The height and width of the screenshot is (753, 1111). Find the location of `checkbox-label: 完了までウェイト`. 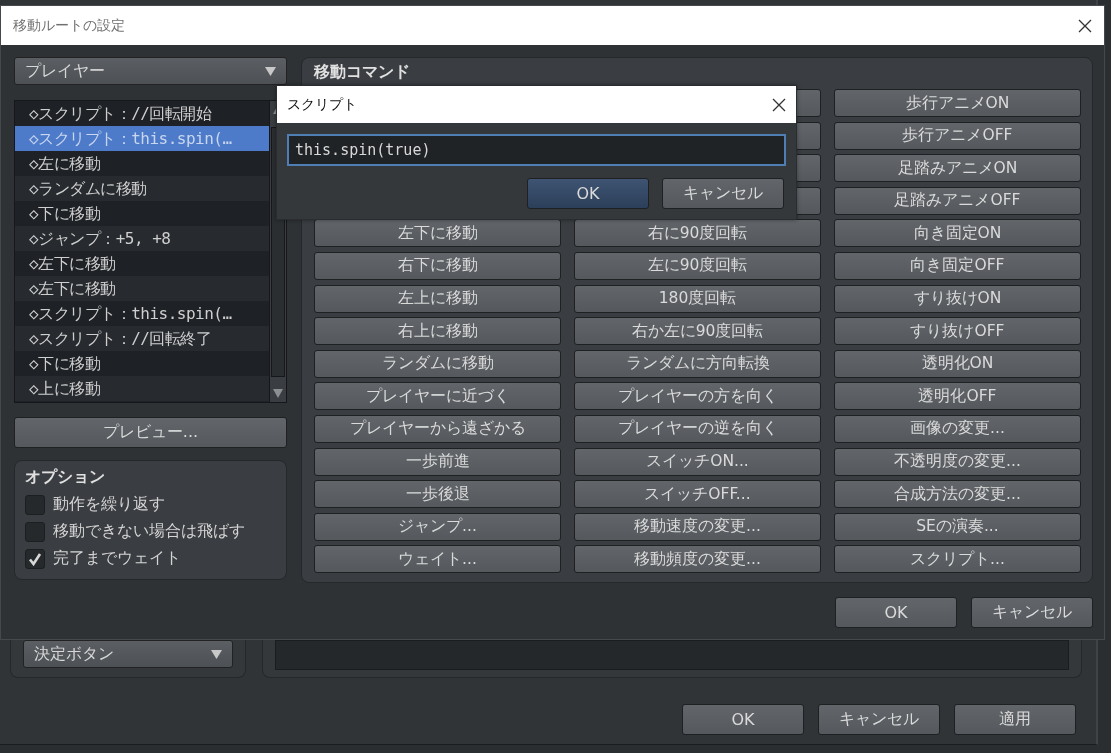

checkbox-label: 完了までウェイト is located at coordinates (117, 558).